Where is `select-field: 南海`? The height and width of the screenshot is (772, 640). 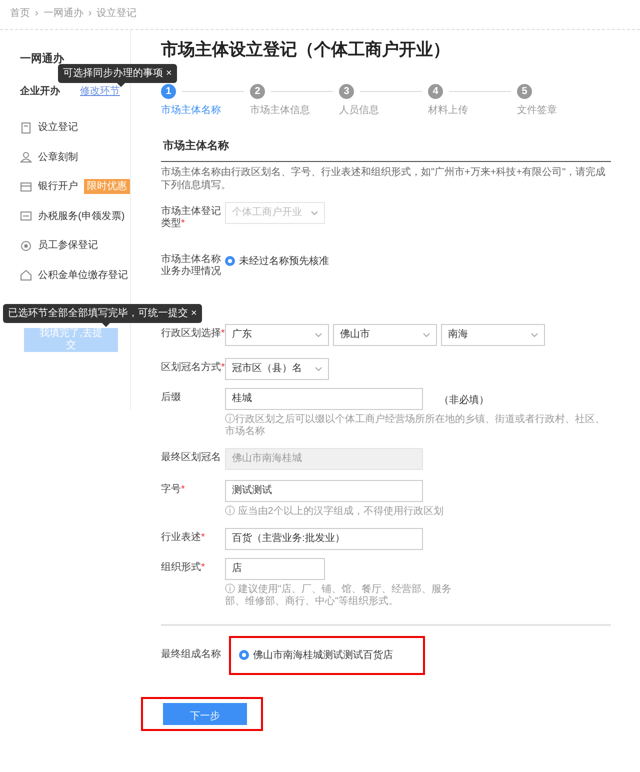 select-field: 南海 is located at coordinates (493, 335).